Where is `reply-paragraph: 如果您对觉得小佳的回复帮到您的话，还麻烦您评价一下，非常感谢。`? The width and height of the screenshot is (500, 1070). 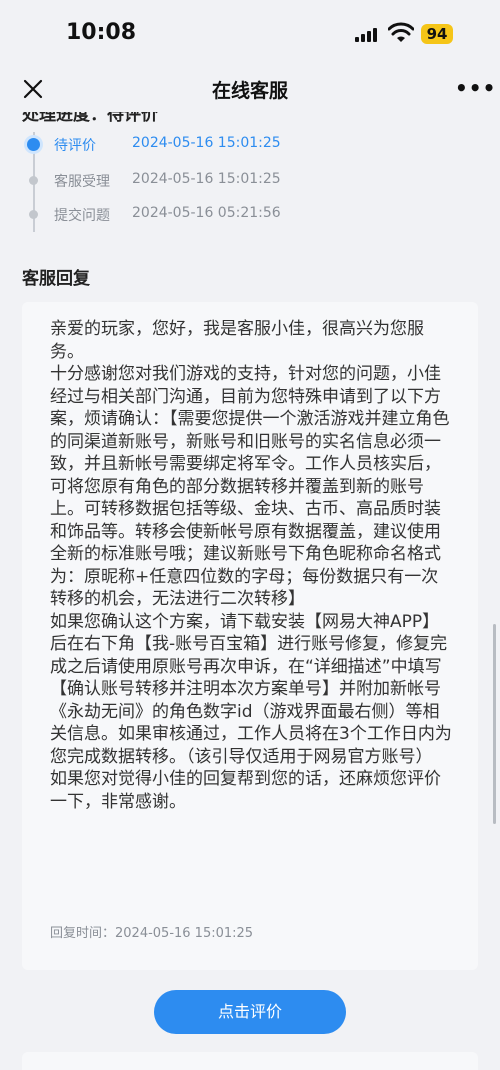
reply-paragraph: 如果您对觉得小佳的回复帮到您的话，还麻烦您评价一下，非常感谢。 is located at coordinates (245, 790).